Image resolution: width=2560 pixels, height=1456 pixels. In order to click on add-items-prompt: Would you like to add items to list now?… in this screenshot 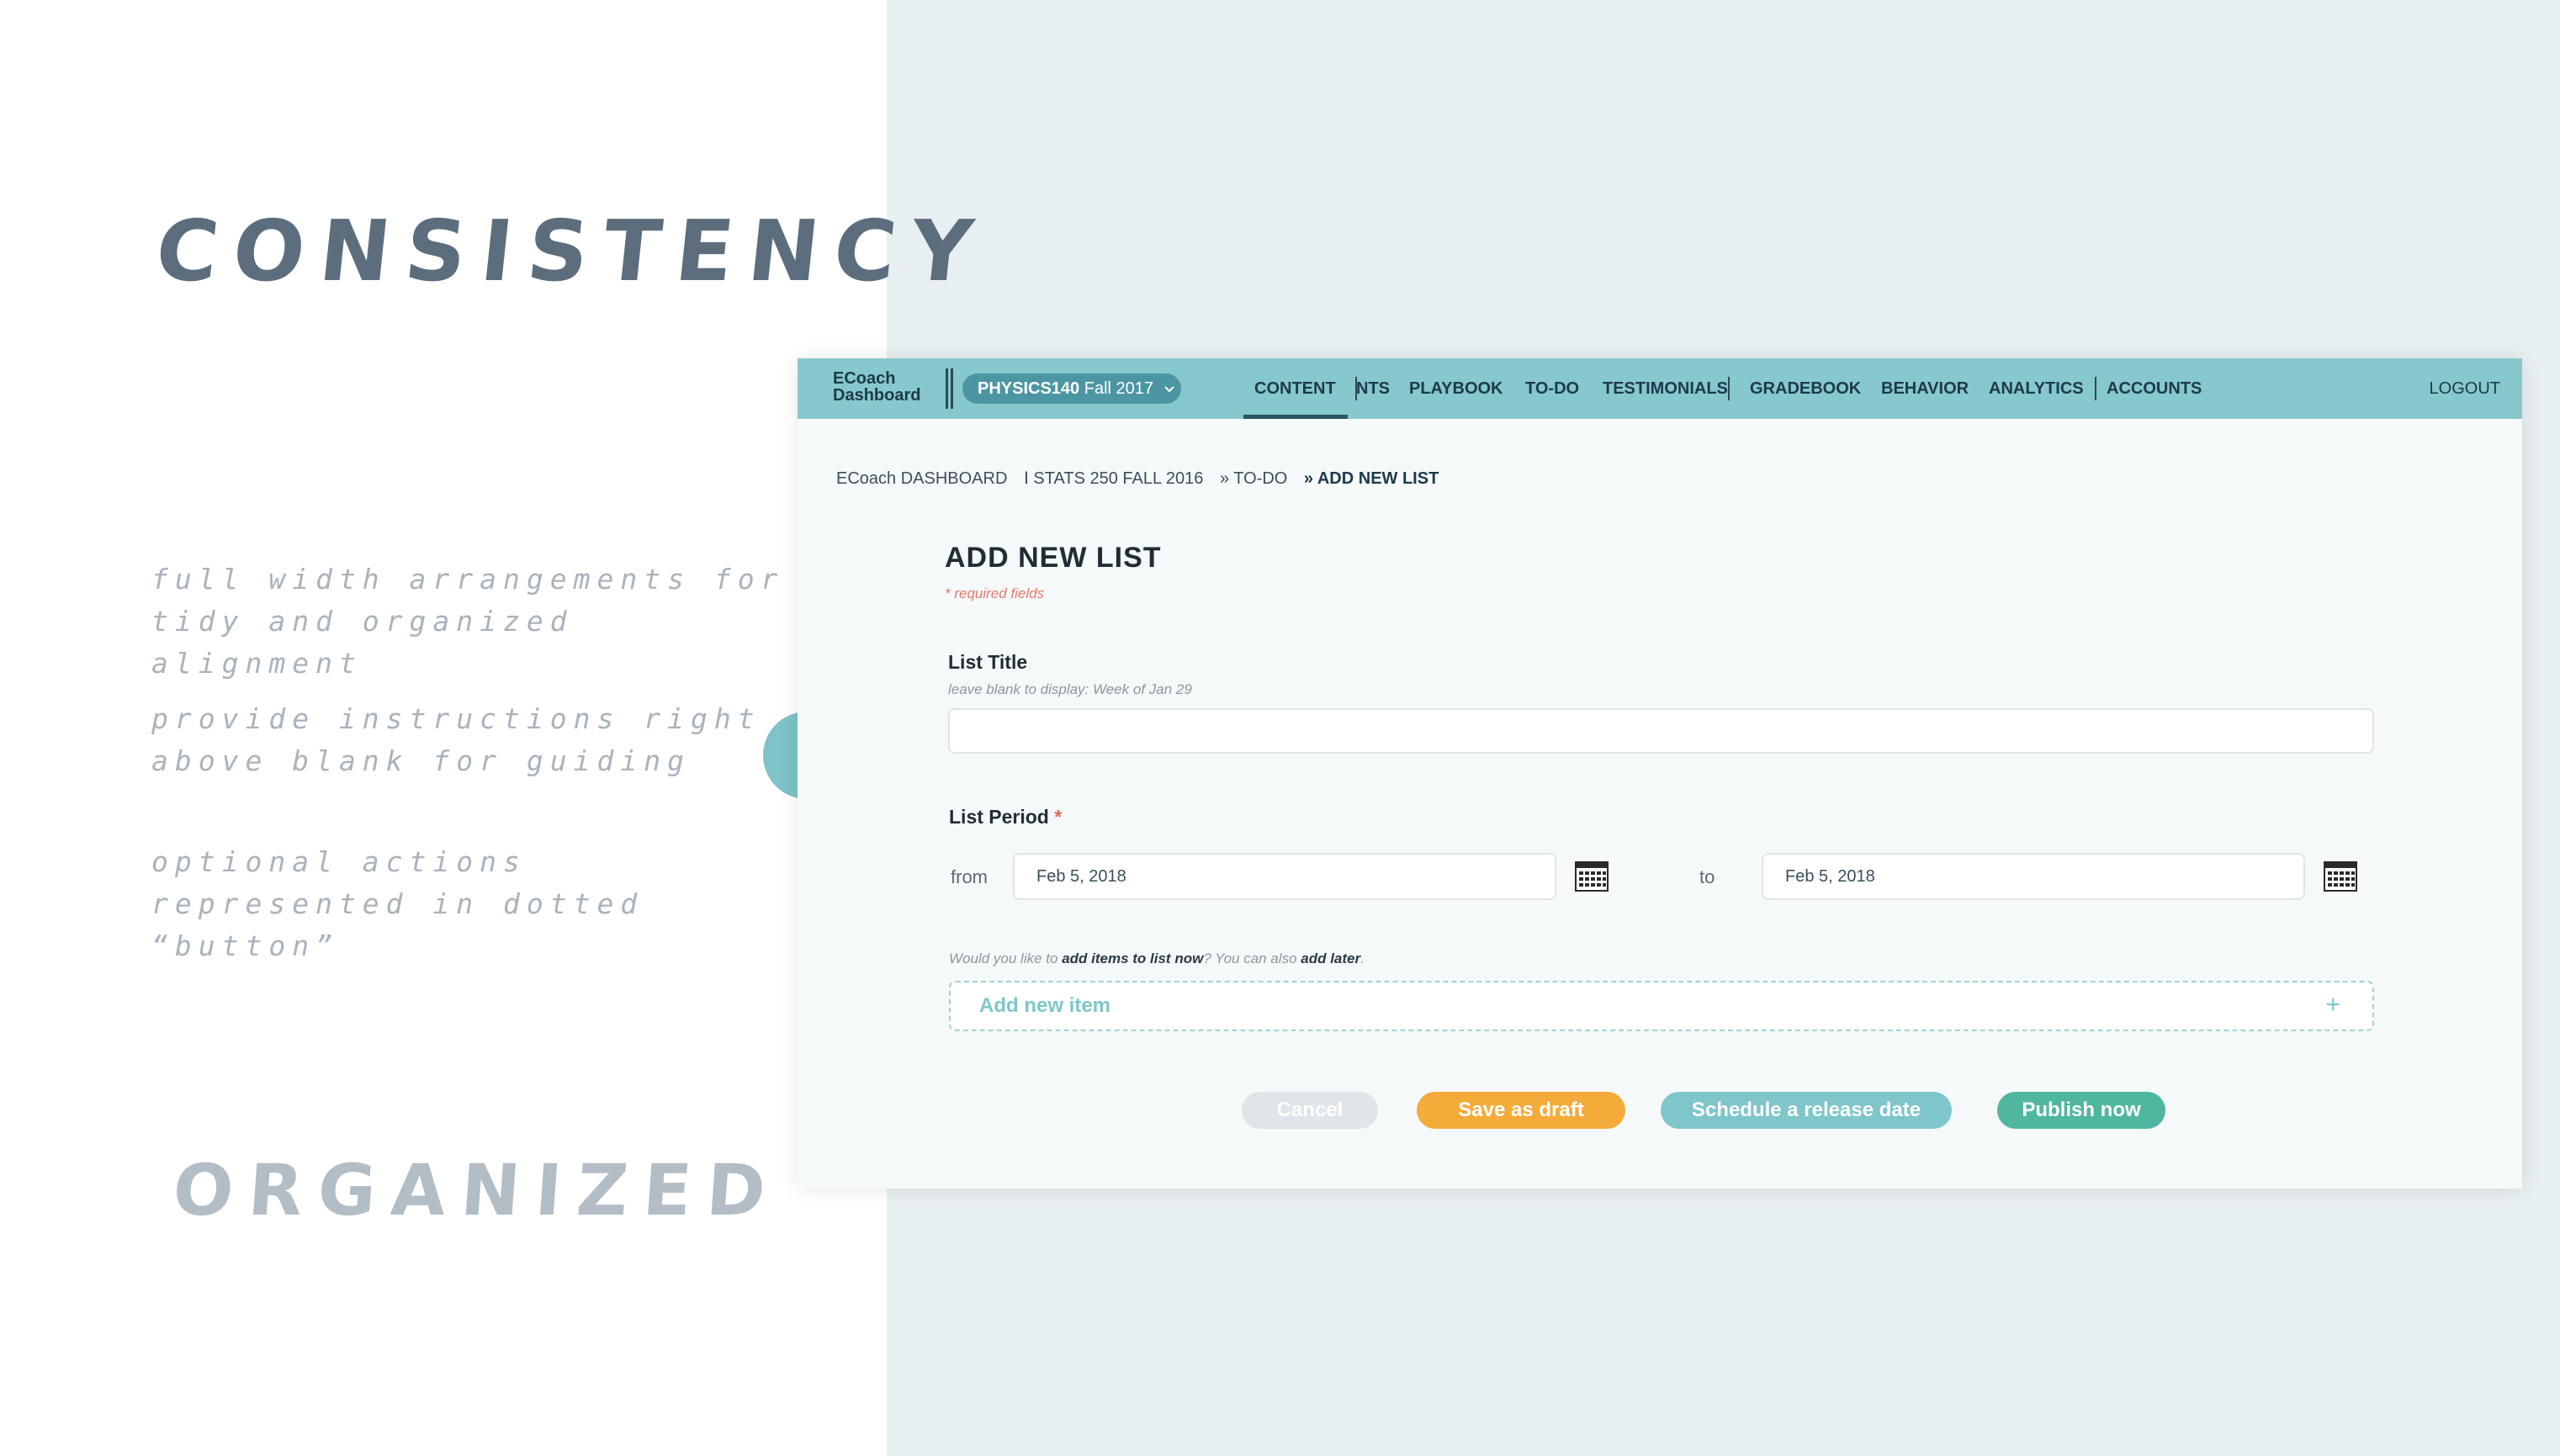, I will do `click(1157, 958)`.